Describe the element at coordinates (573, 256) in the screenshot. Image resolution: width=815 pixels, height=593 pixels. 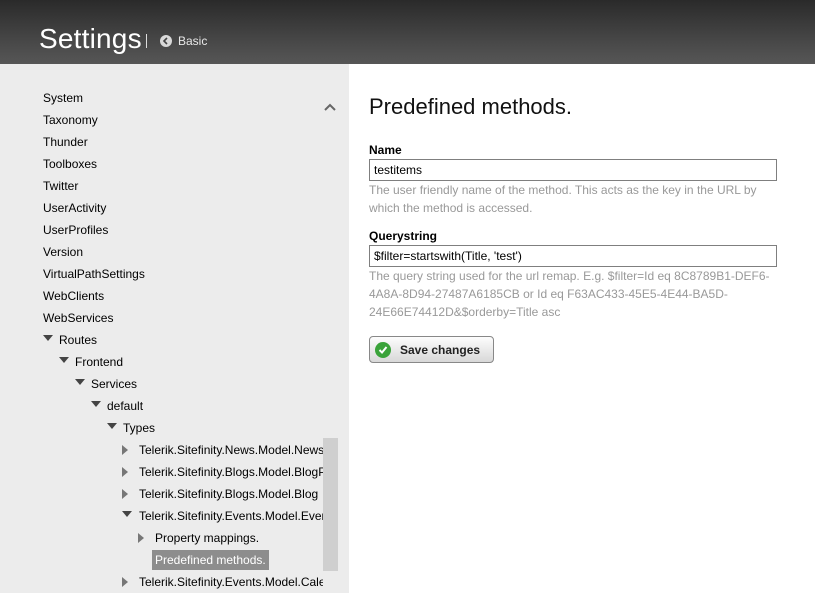
I see `querystring-input` at that location.